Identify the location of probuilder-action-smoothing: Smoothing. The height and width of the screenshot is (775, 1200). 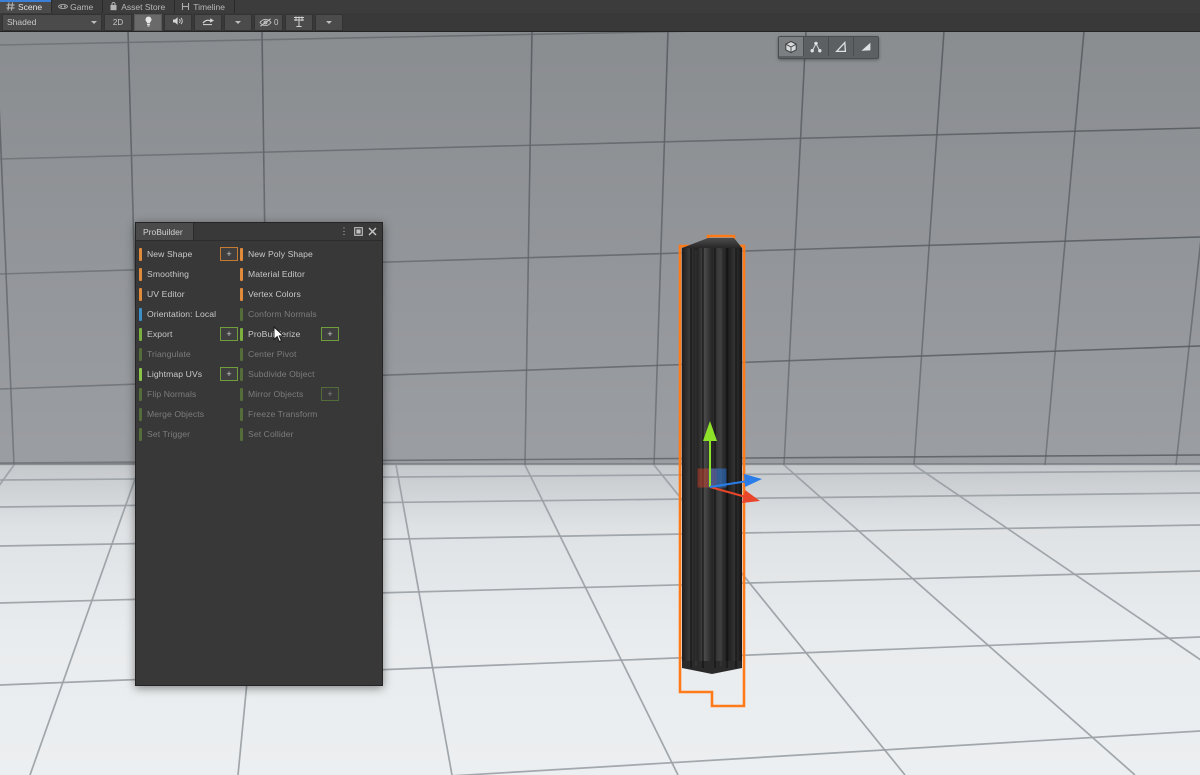
(189, 274).